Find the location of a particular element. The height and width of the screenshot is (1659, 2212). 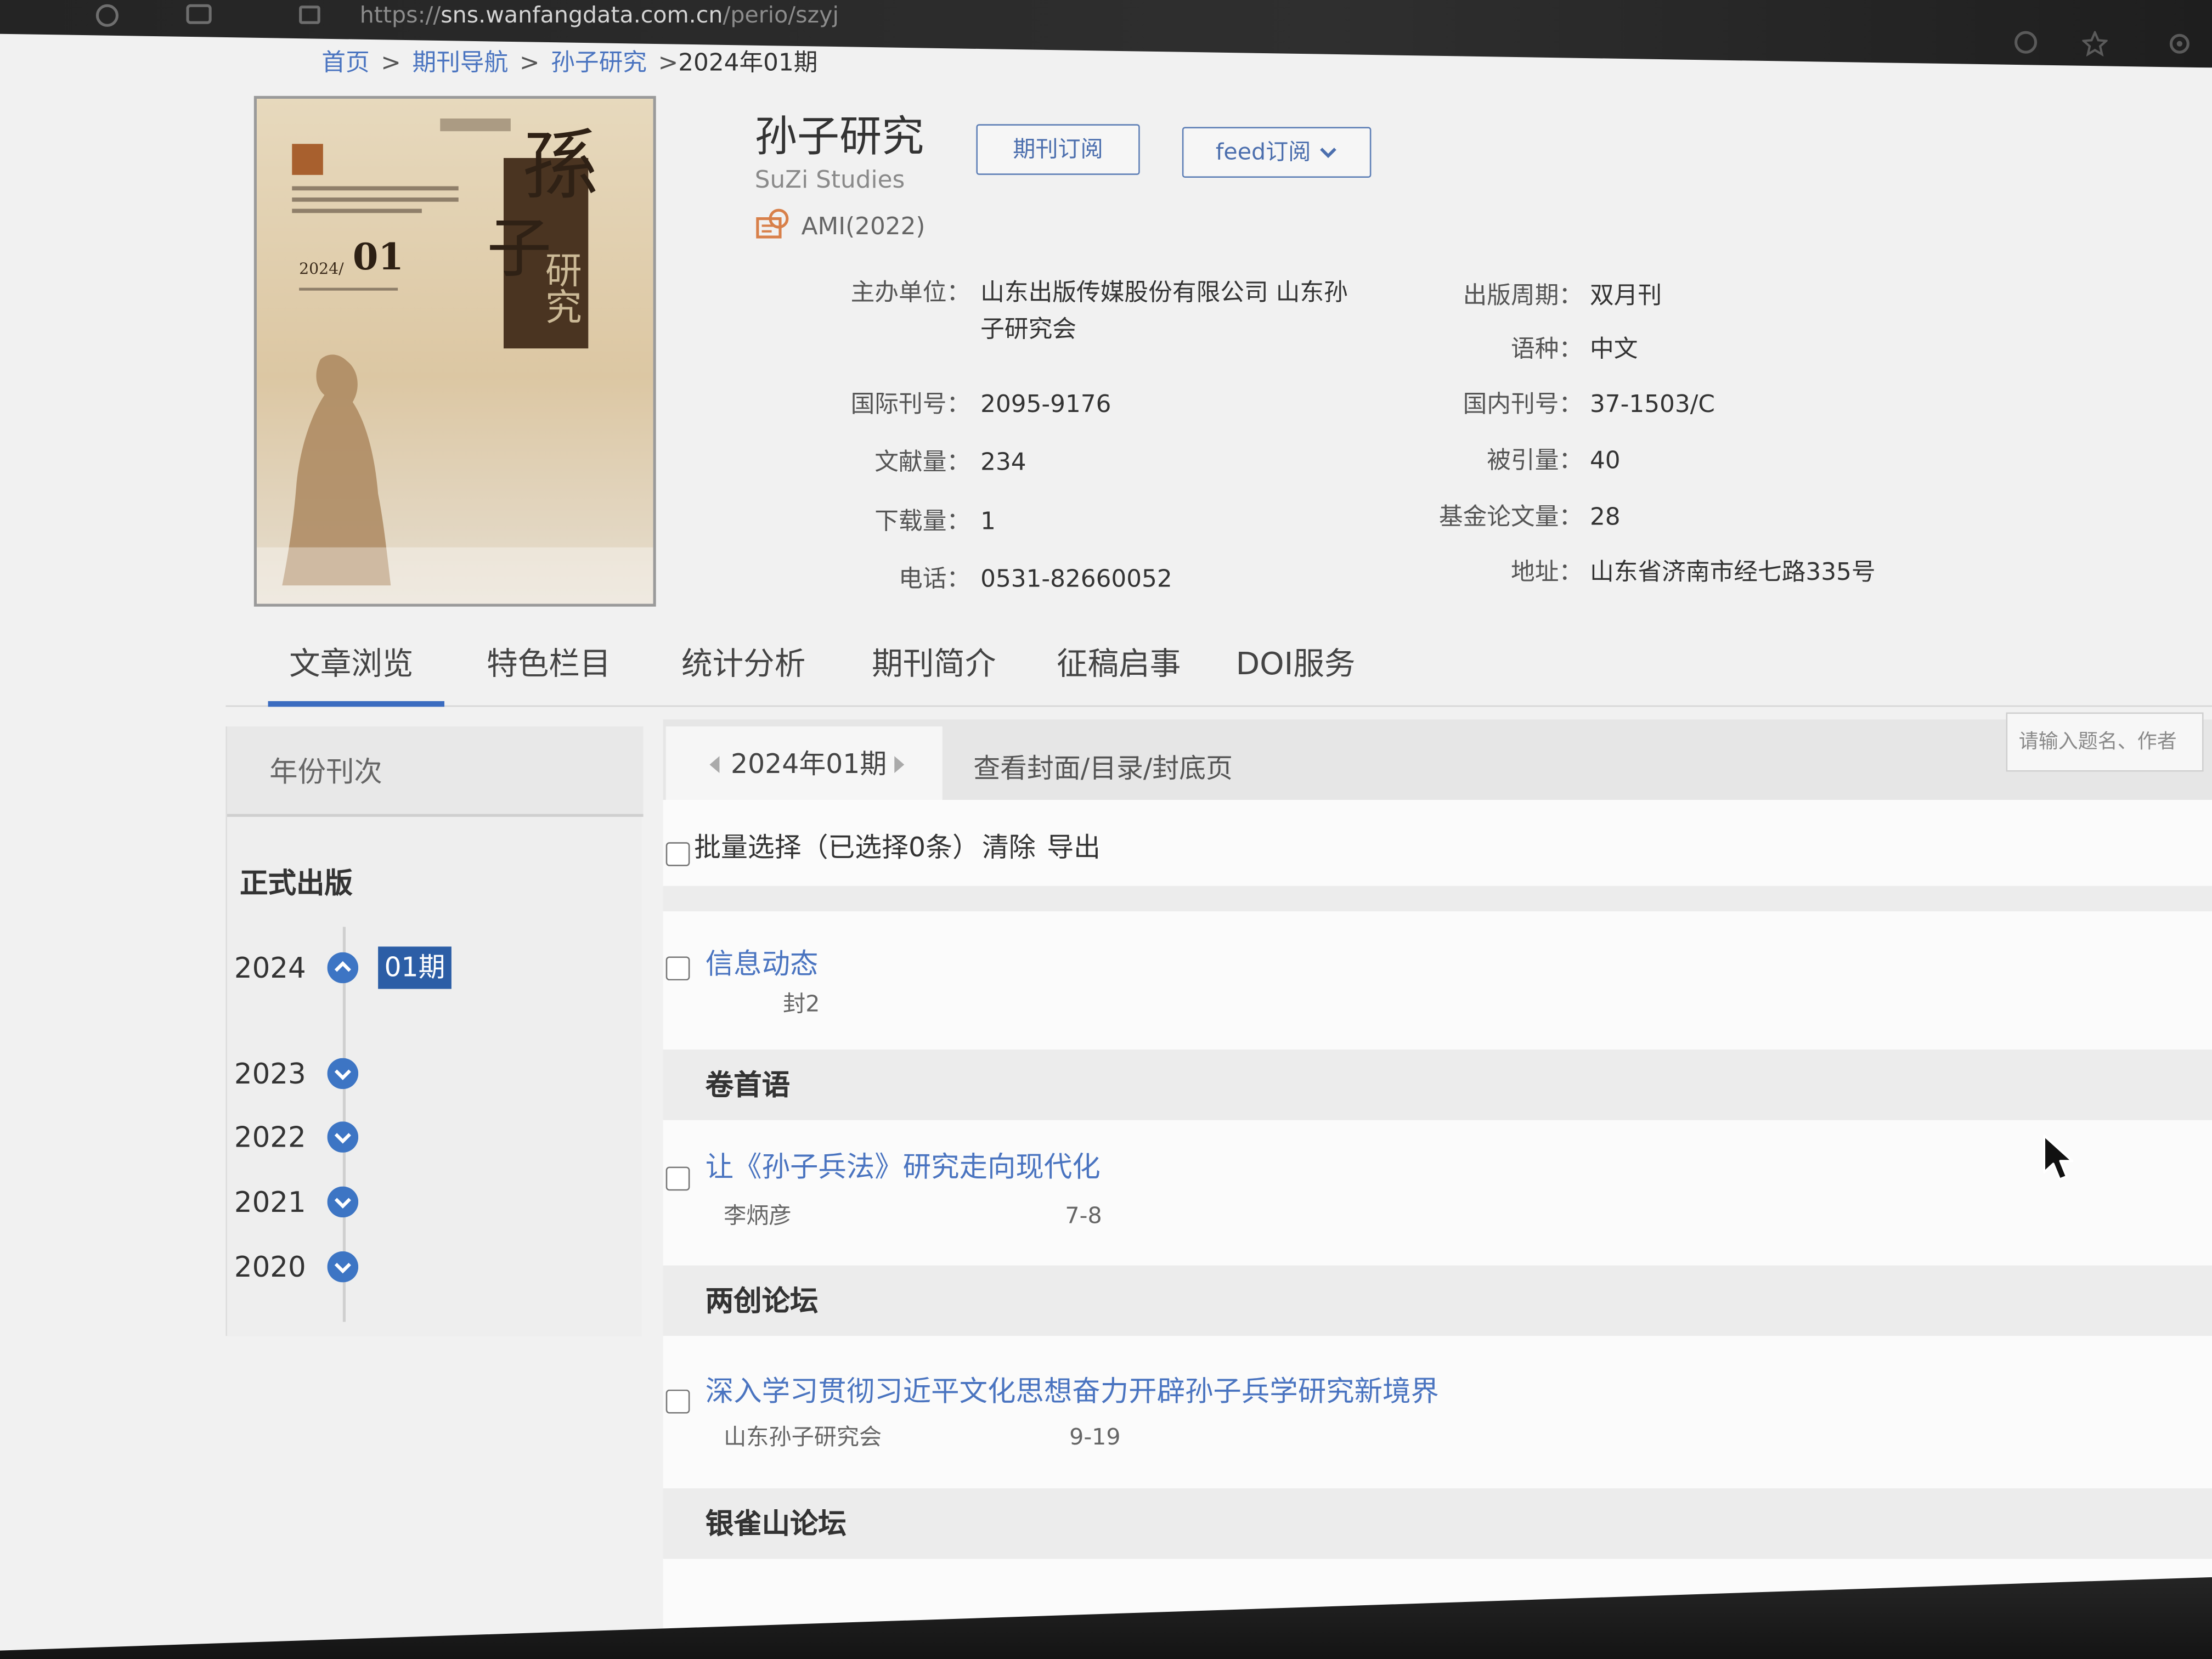

reload-icon is located at coordinates (2026, 43).